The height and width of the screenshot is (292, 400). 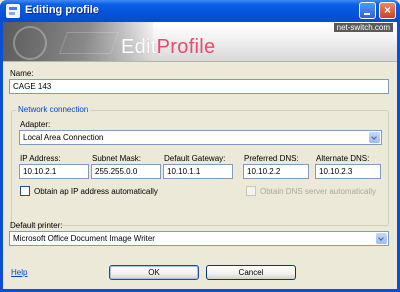 I want to click on title-bar: Editing profile ×, so click(x=200, y=11).